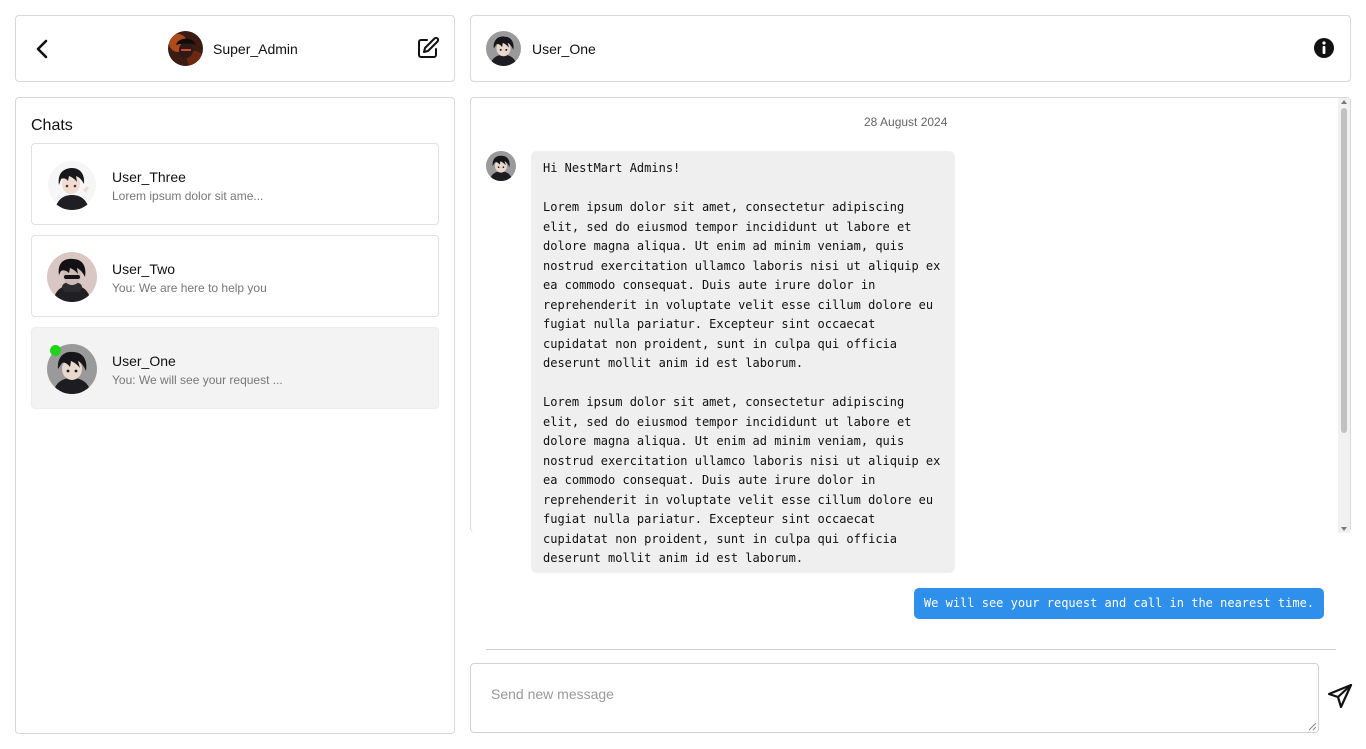  Describe the element at coordinates (42, 49) in the screenshot. I see `chevron-left-icon` at that location.